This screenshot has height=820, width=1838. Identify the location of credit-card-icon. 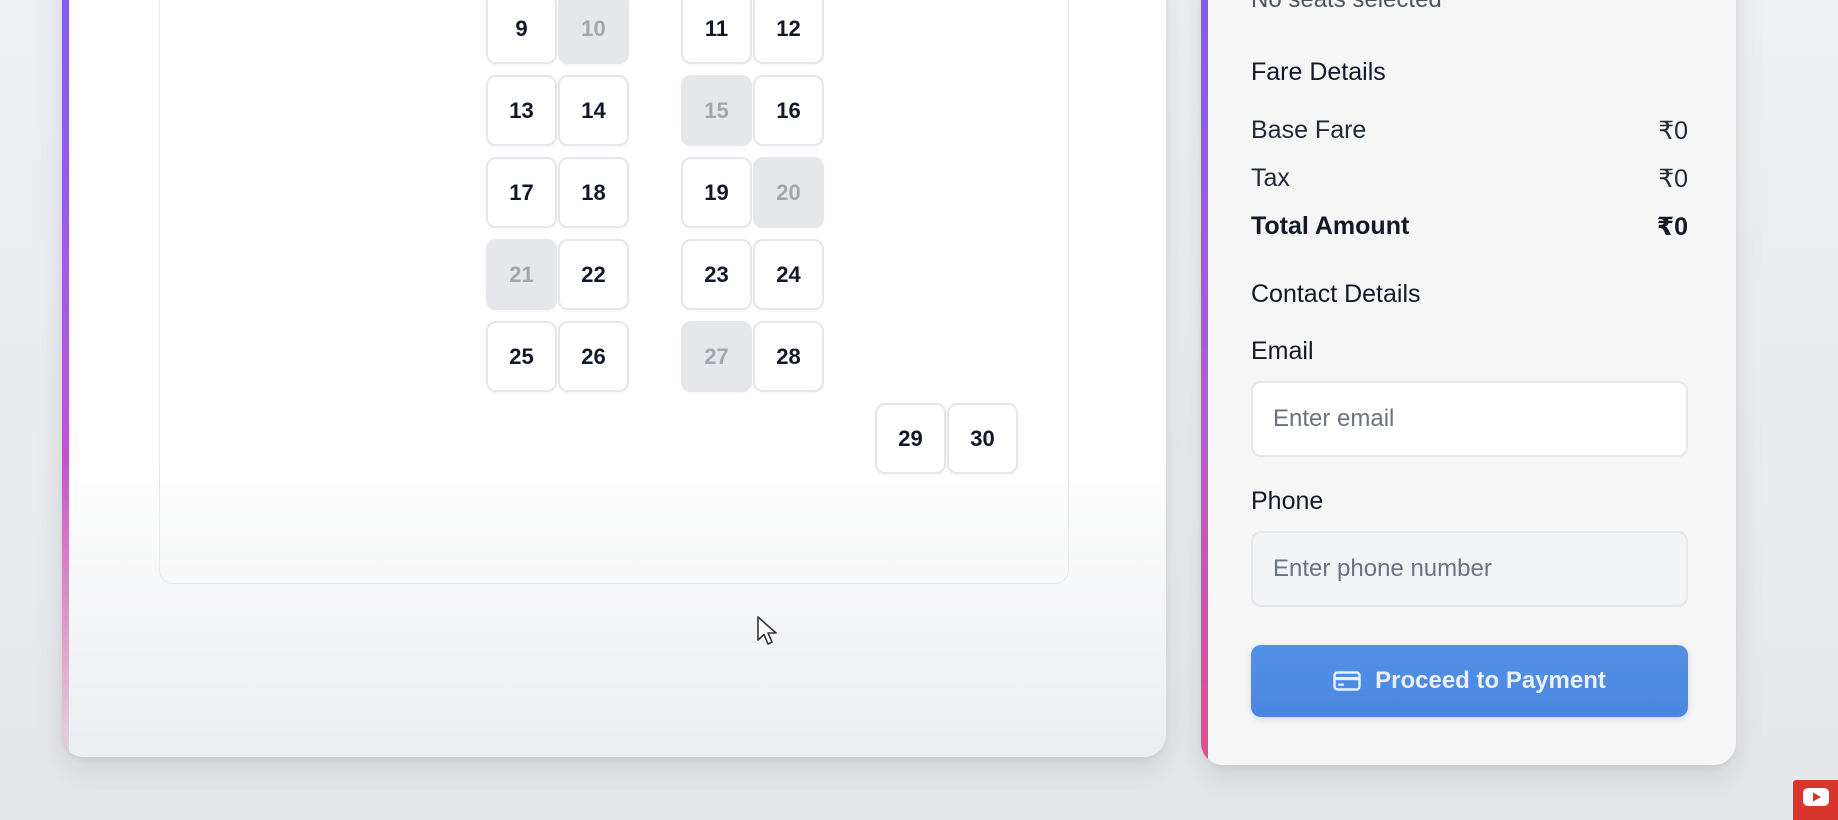
(1347, 681).